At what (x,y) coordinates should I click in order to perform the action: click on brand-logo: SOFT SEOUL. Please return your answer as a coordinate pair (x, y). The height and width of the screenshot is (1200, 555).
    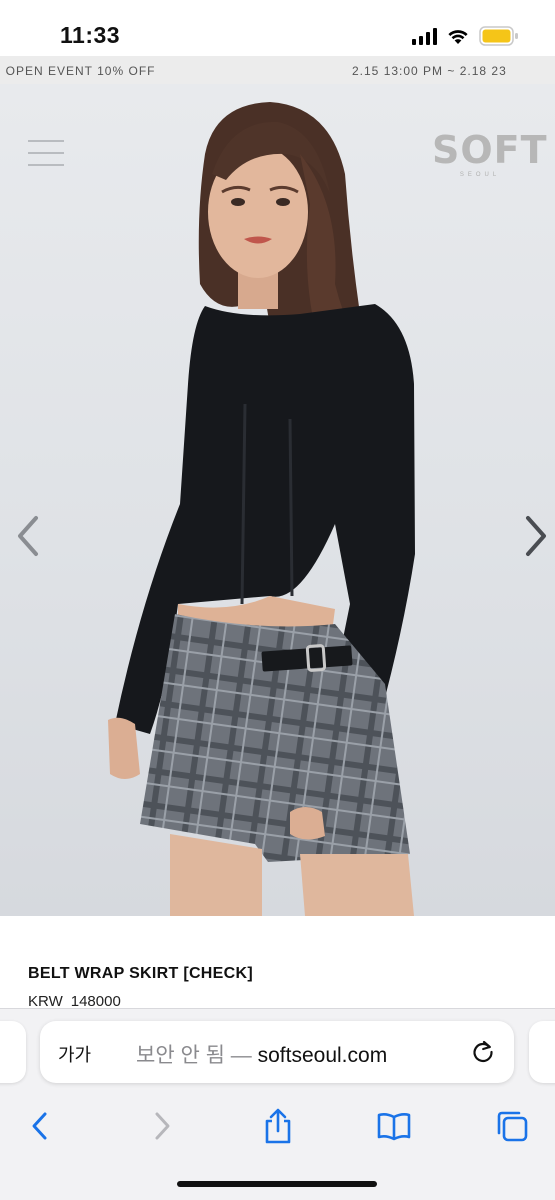
    Looking at the image, I should click on (490, 153).